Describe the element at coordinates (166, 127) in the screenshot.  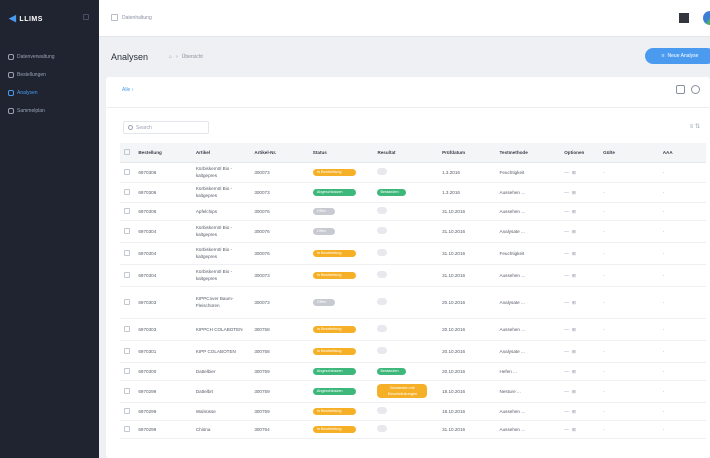
I see `search-input: Search` at that location.